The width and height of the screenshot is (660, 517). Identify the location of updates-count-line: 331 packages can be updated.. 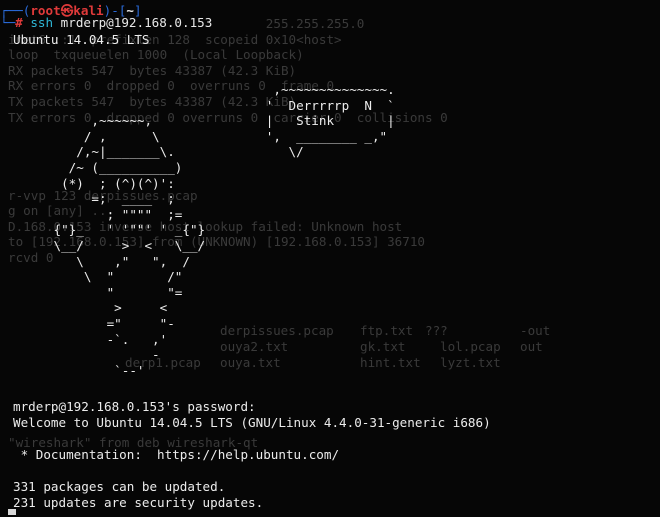
(119, 486).